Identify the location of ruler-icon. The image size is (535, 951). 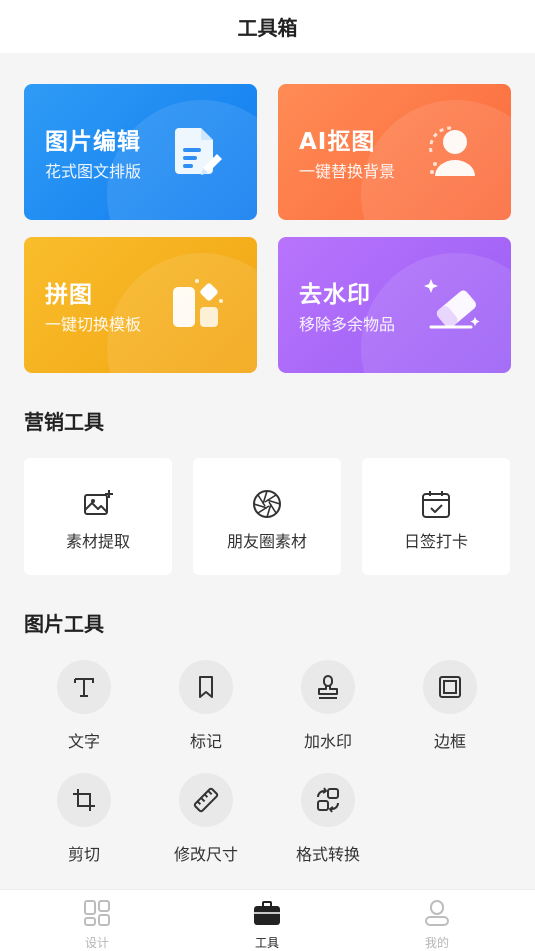
(206, 800).